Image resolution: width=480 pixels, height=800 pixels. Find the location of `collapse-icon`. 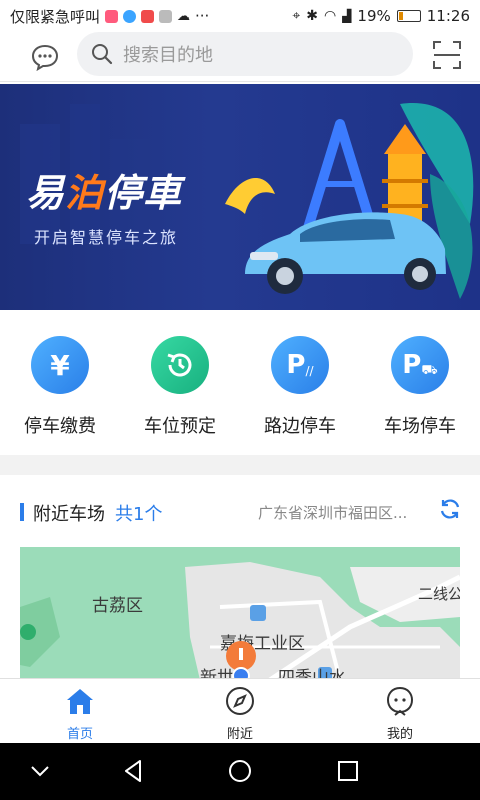

collapse-icon is located at coordinates (40, 771).